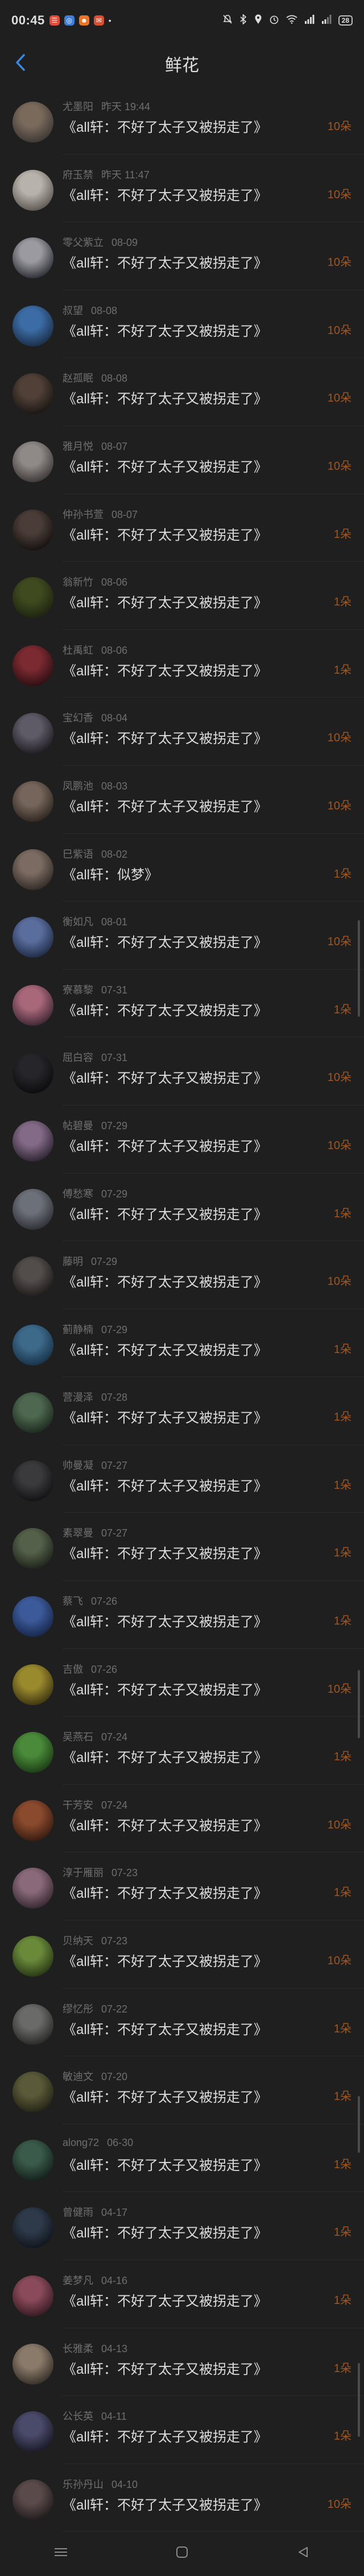 Image resolution: width=364 pixels, height=2576 pixels. What do you see at coordinates (182, 1683) in the screenshot?
I see `list-item: 吉傲 07-26 《all轩：不好了太子又被拐走了》 10朵` at bounding box center [182, 1683].